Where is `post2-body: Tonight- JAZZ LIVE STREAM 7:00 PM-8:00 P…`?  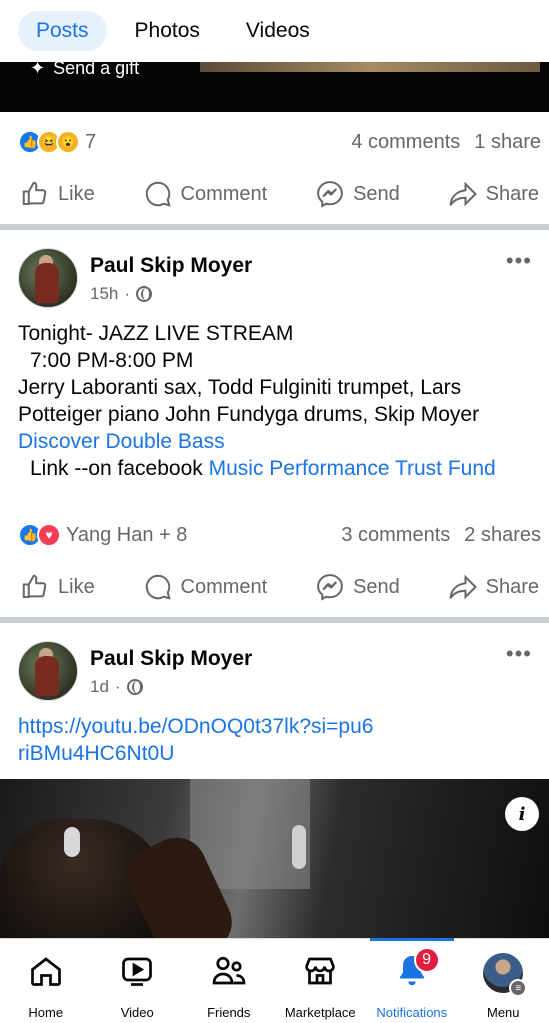 post2-body: Tonight- JAZZ LIVE STREAM 7:00 PM-8:00 P… is located at coordinates (278, 401).